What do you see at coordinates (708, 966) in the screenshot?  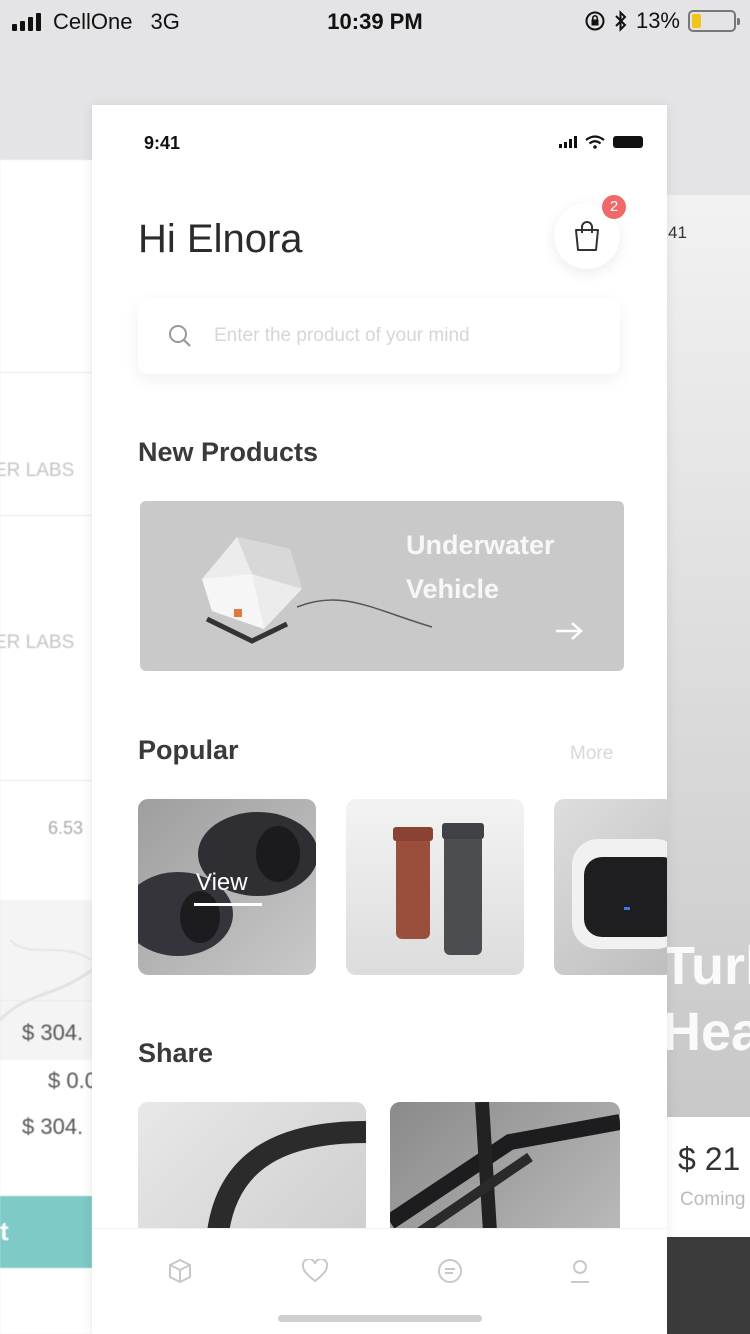 I see `bg-headline: Turb` at bounding box center [708, 966].